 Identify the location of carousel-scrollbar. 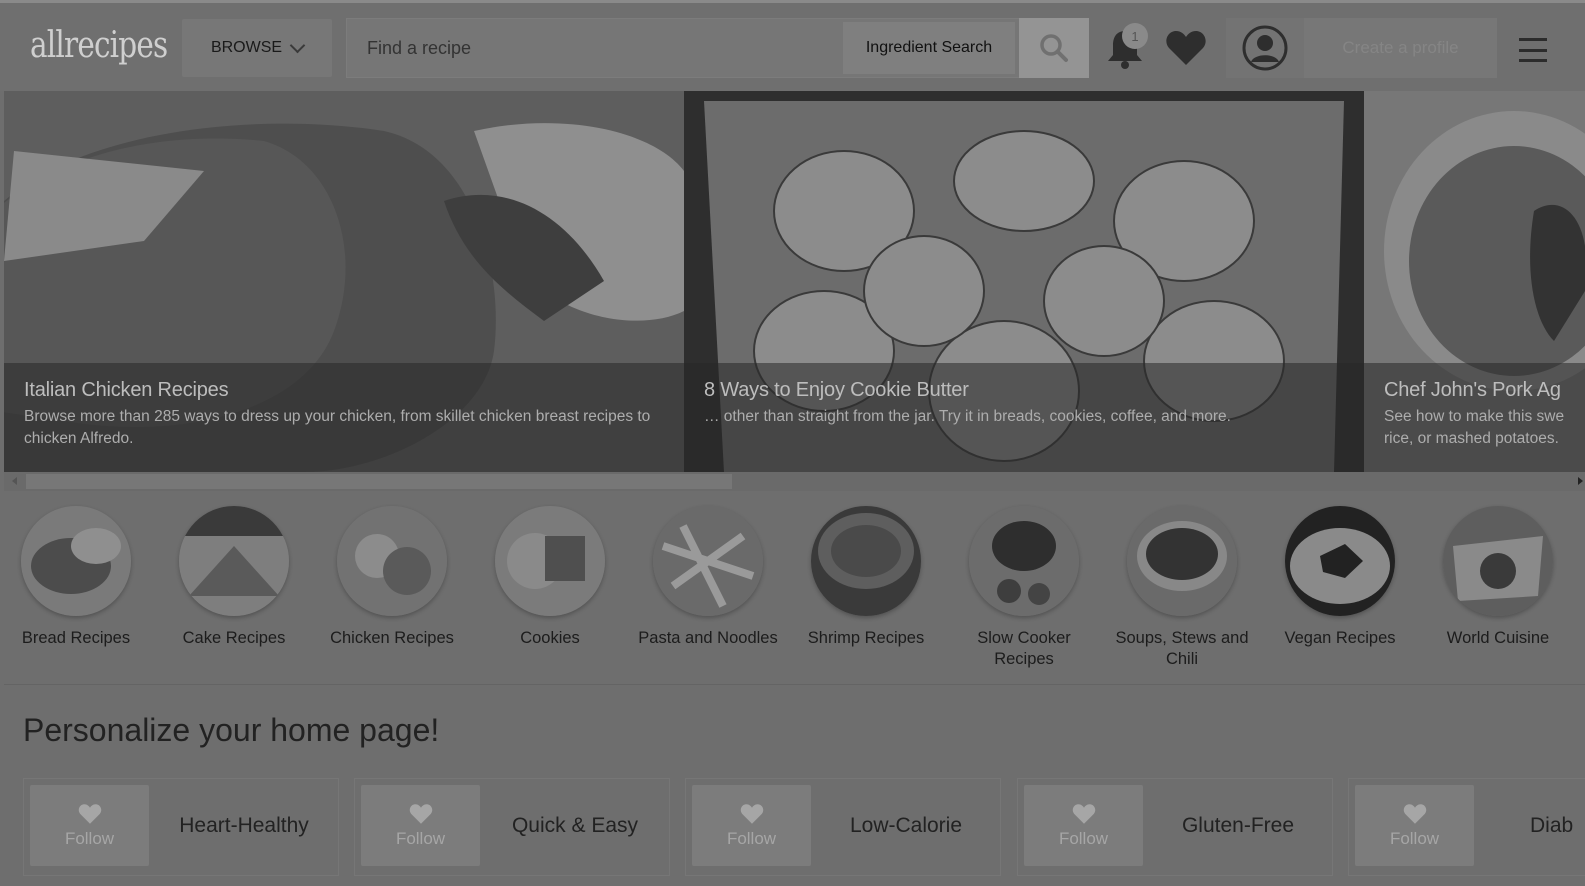
(794, 481).